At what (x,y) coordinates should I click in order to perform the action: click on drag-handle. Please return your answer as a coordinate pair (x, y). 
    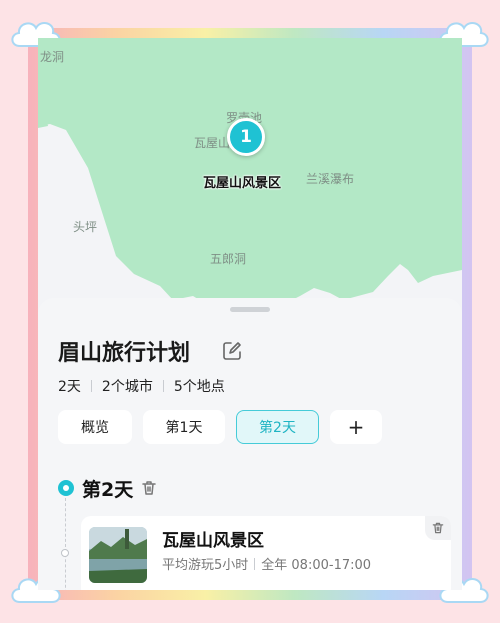
    Looking at the image, I should click on (250, 309).